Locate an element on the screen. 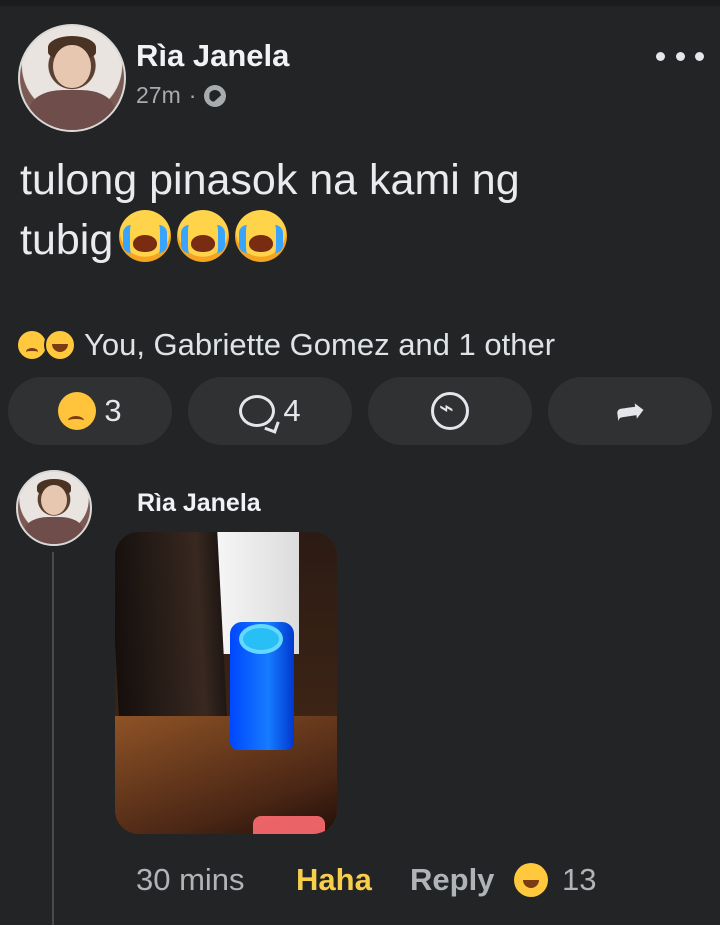 The image size is (720, 925). post-text-line-1: tulong pinasok na kami ng is located at coordinates (270, 180).